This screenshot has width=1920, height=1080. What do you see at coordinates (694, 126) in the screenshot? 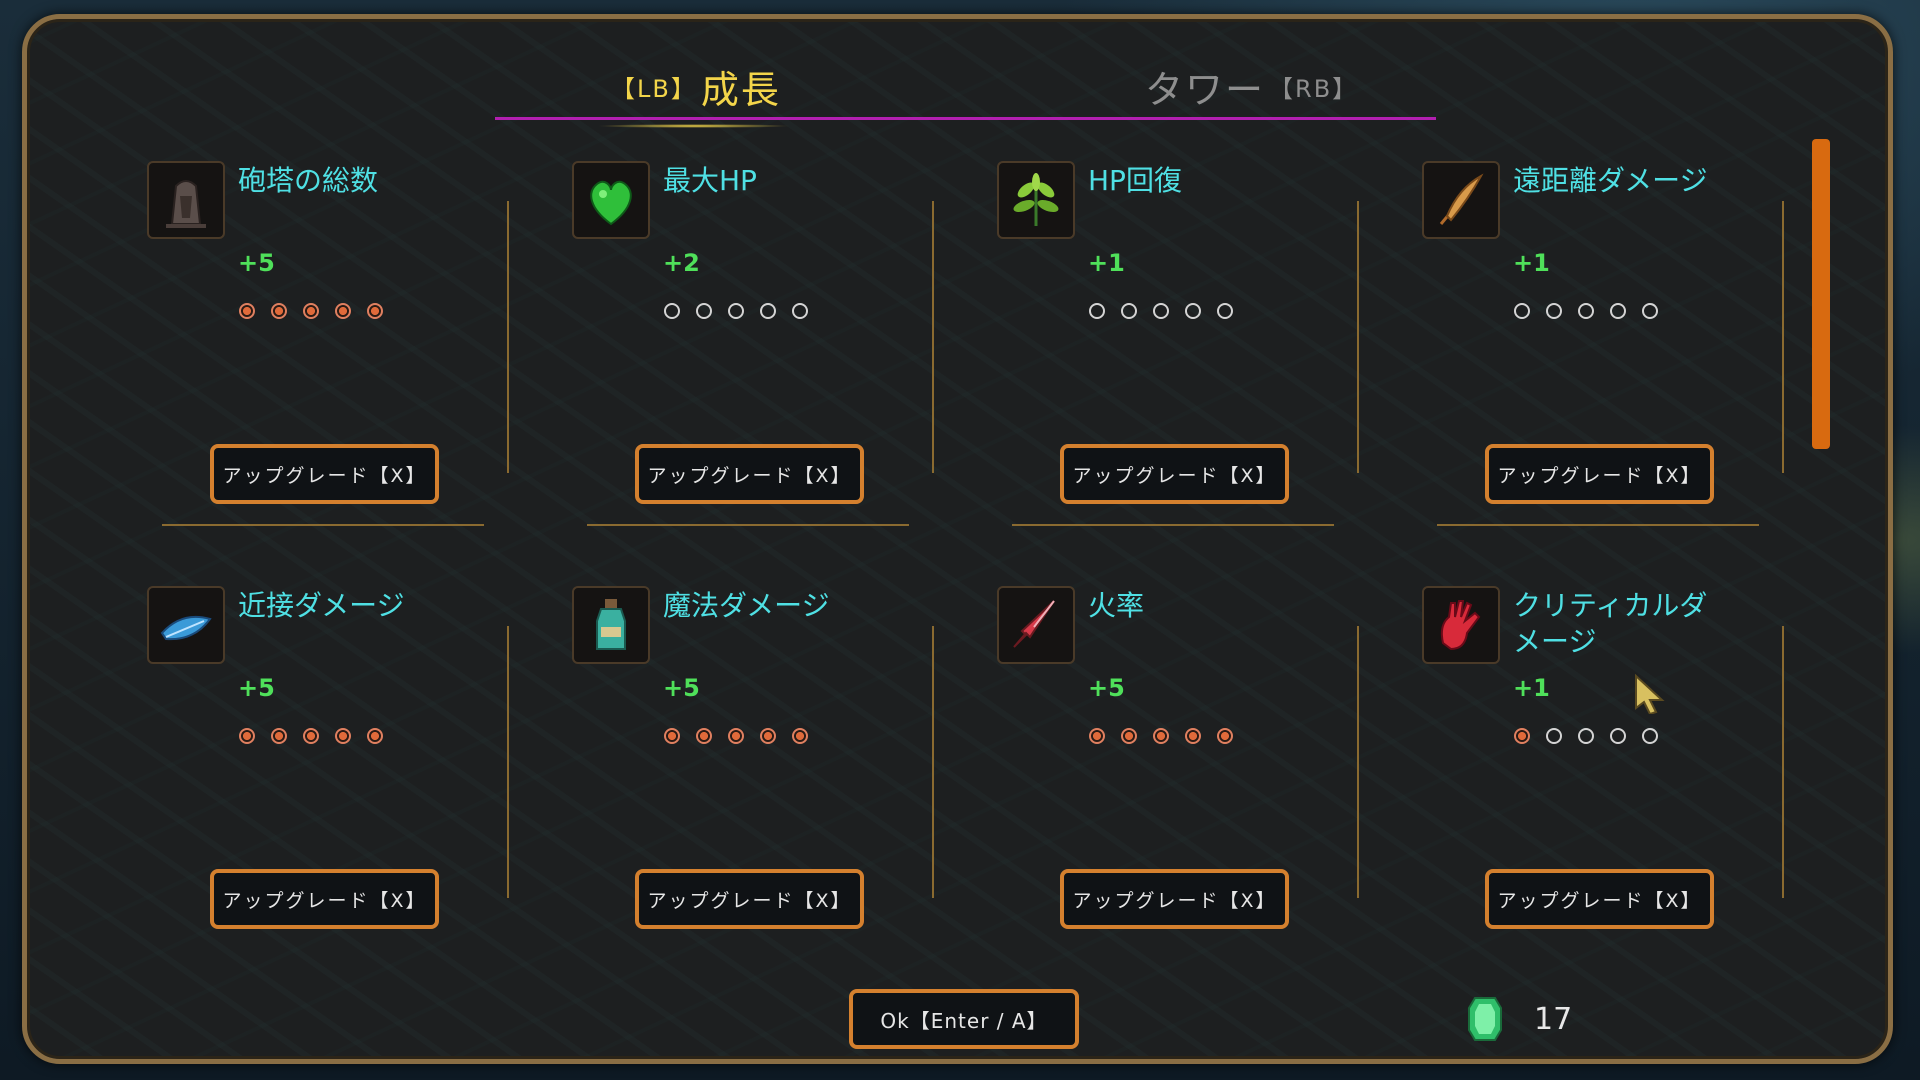
I see `tab-active-glow` at bounding box center [694, 126].